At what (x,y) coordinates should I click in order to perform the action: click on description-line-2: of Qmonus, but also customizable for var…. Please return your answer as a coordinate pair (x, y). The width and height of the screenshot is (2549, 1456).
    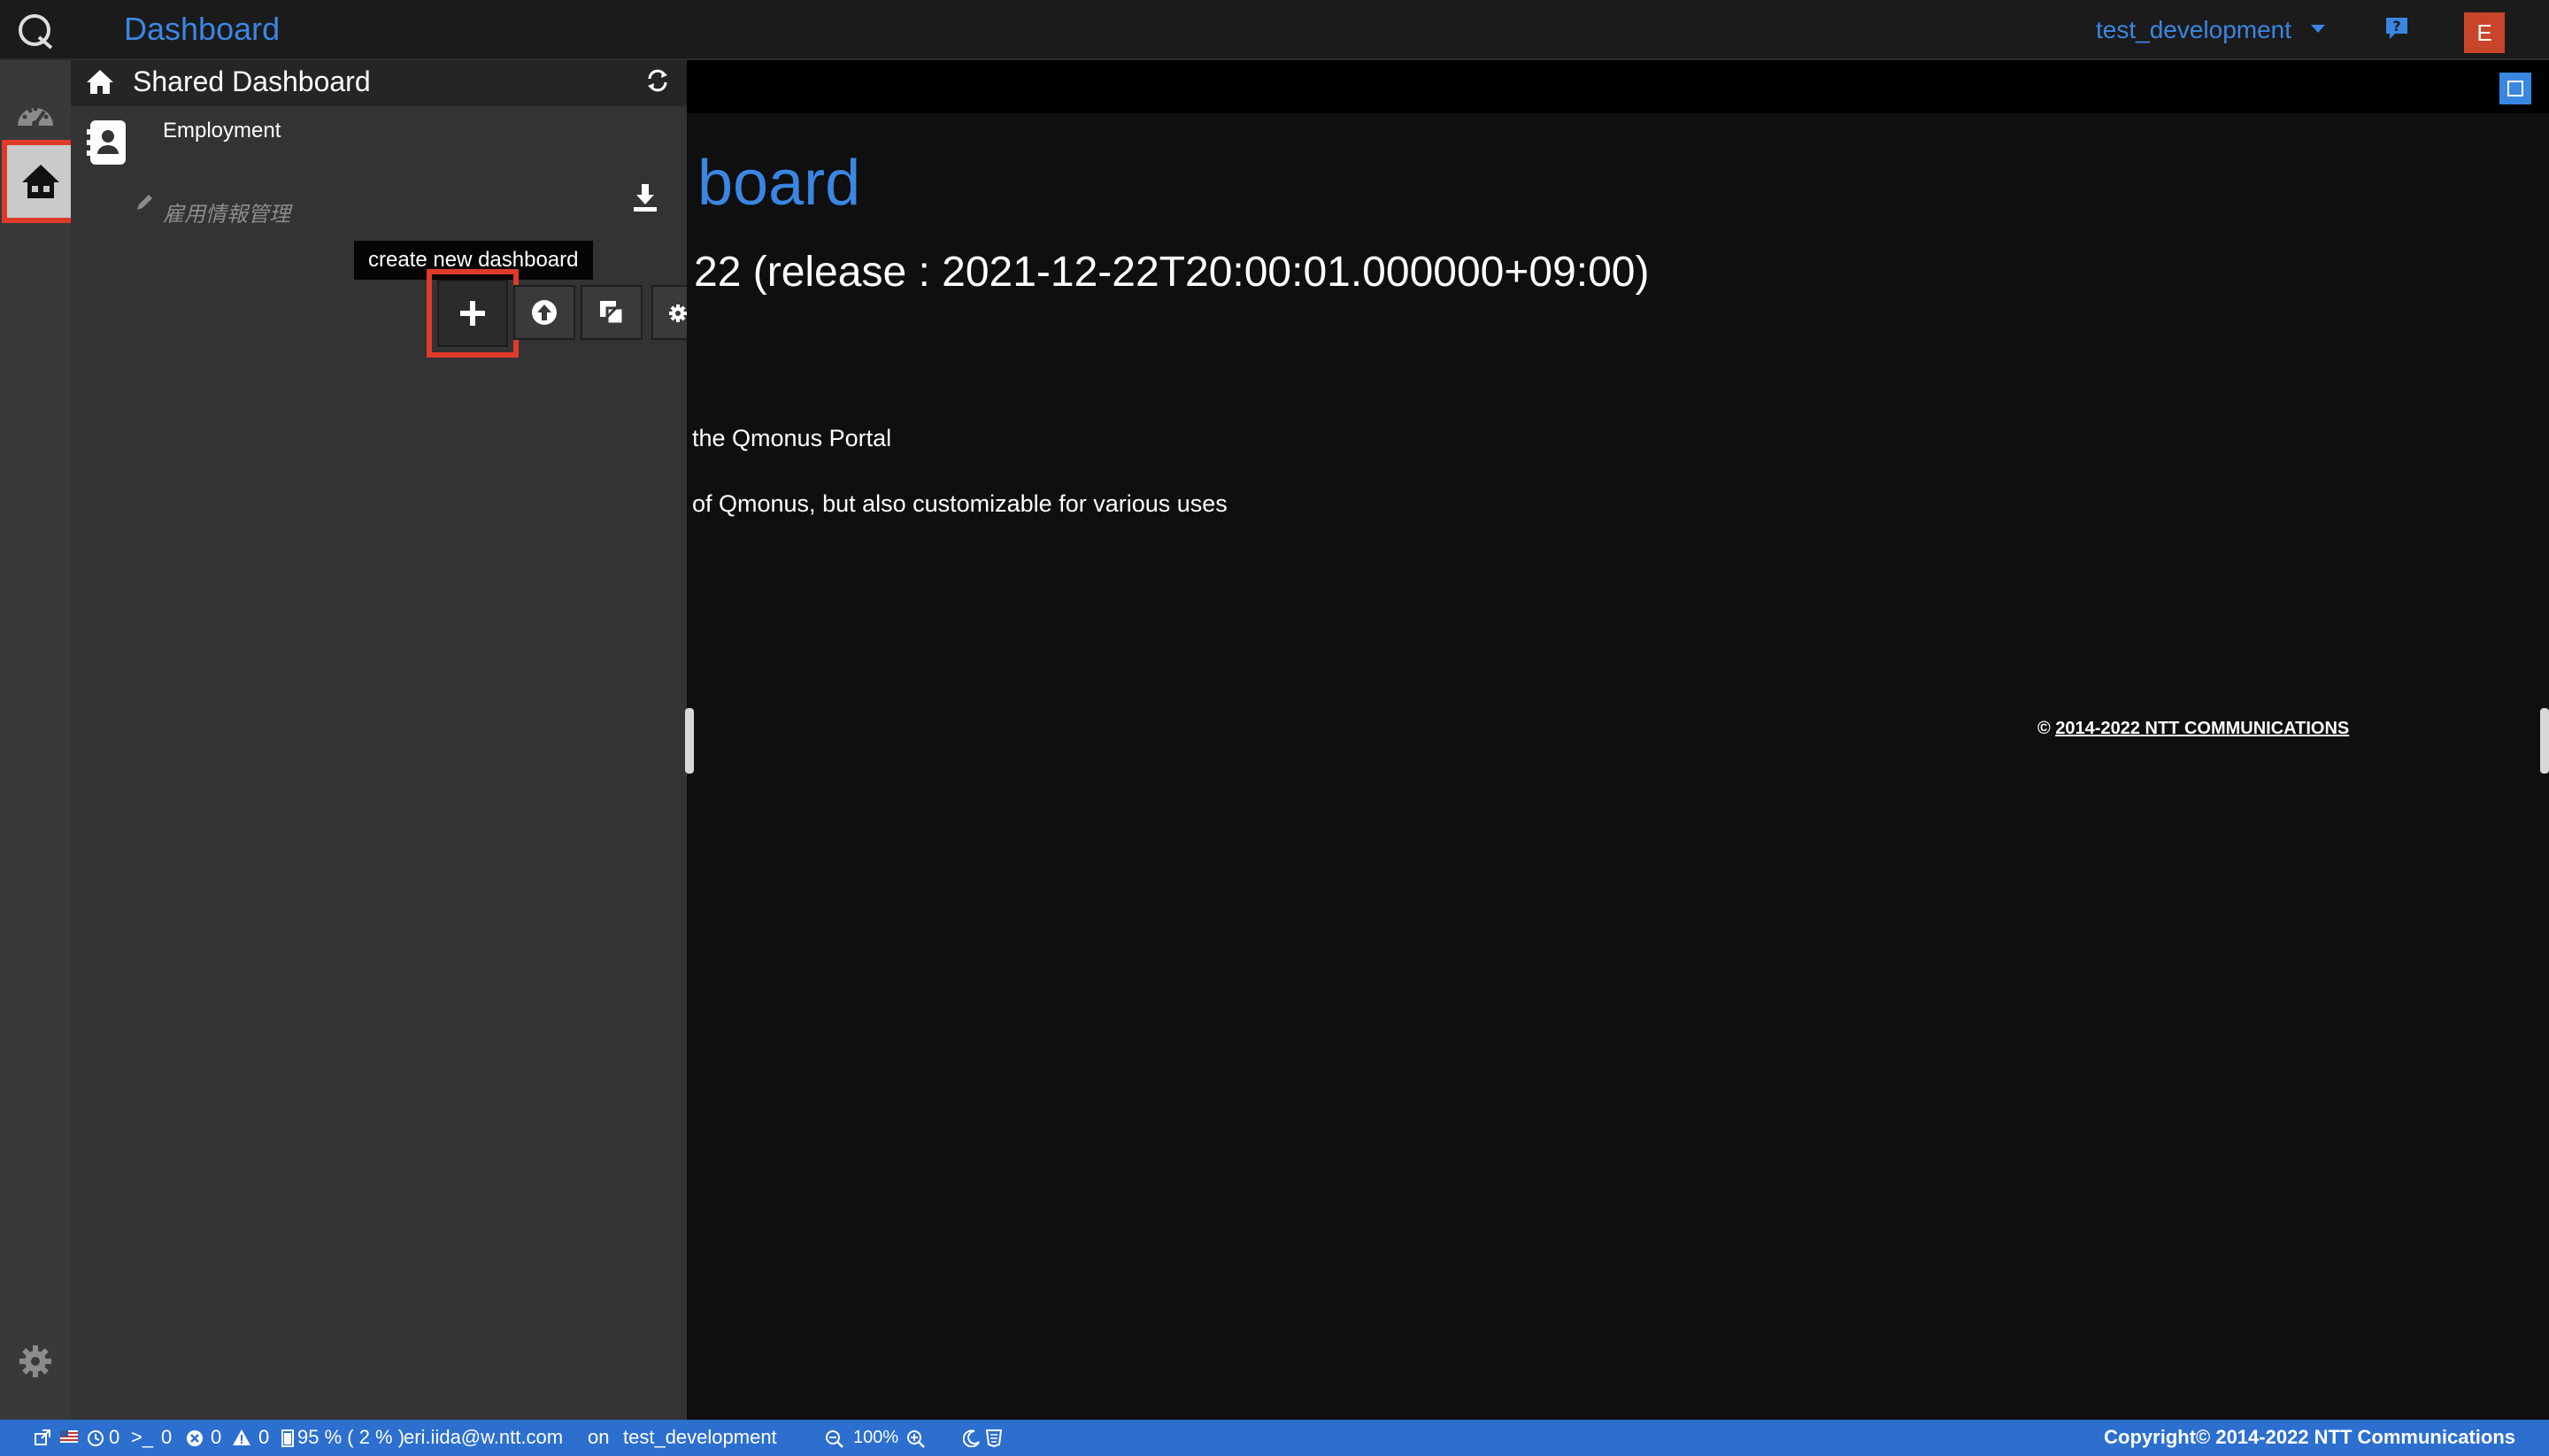
    Looking at the image, I should click on (960, 503).